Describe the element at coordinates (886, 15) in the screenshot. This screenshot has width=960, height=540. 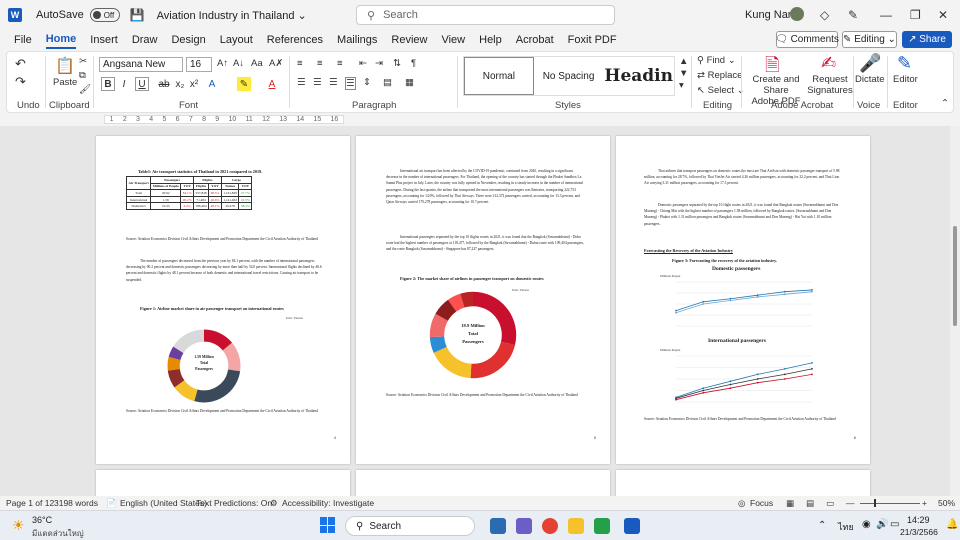
I see `minimize-icon: —` at that location.